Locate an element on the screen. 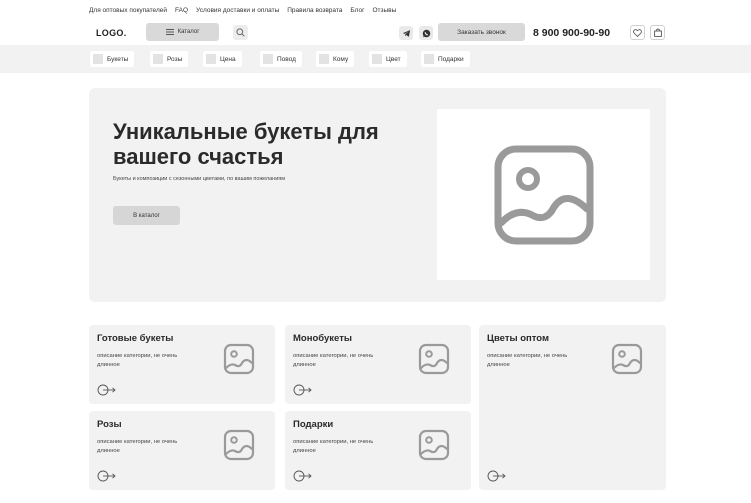 The image size is (751, 503). cart-button is located at coordinates (657, 32).